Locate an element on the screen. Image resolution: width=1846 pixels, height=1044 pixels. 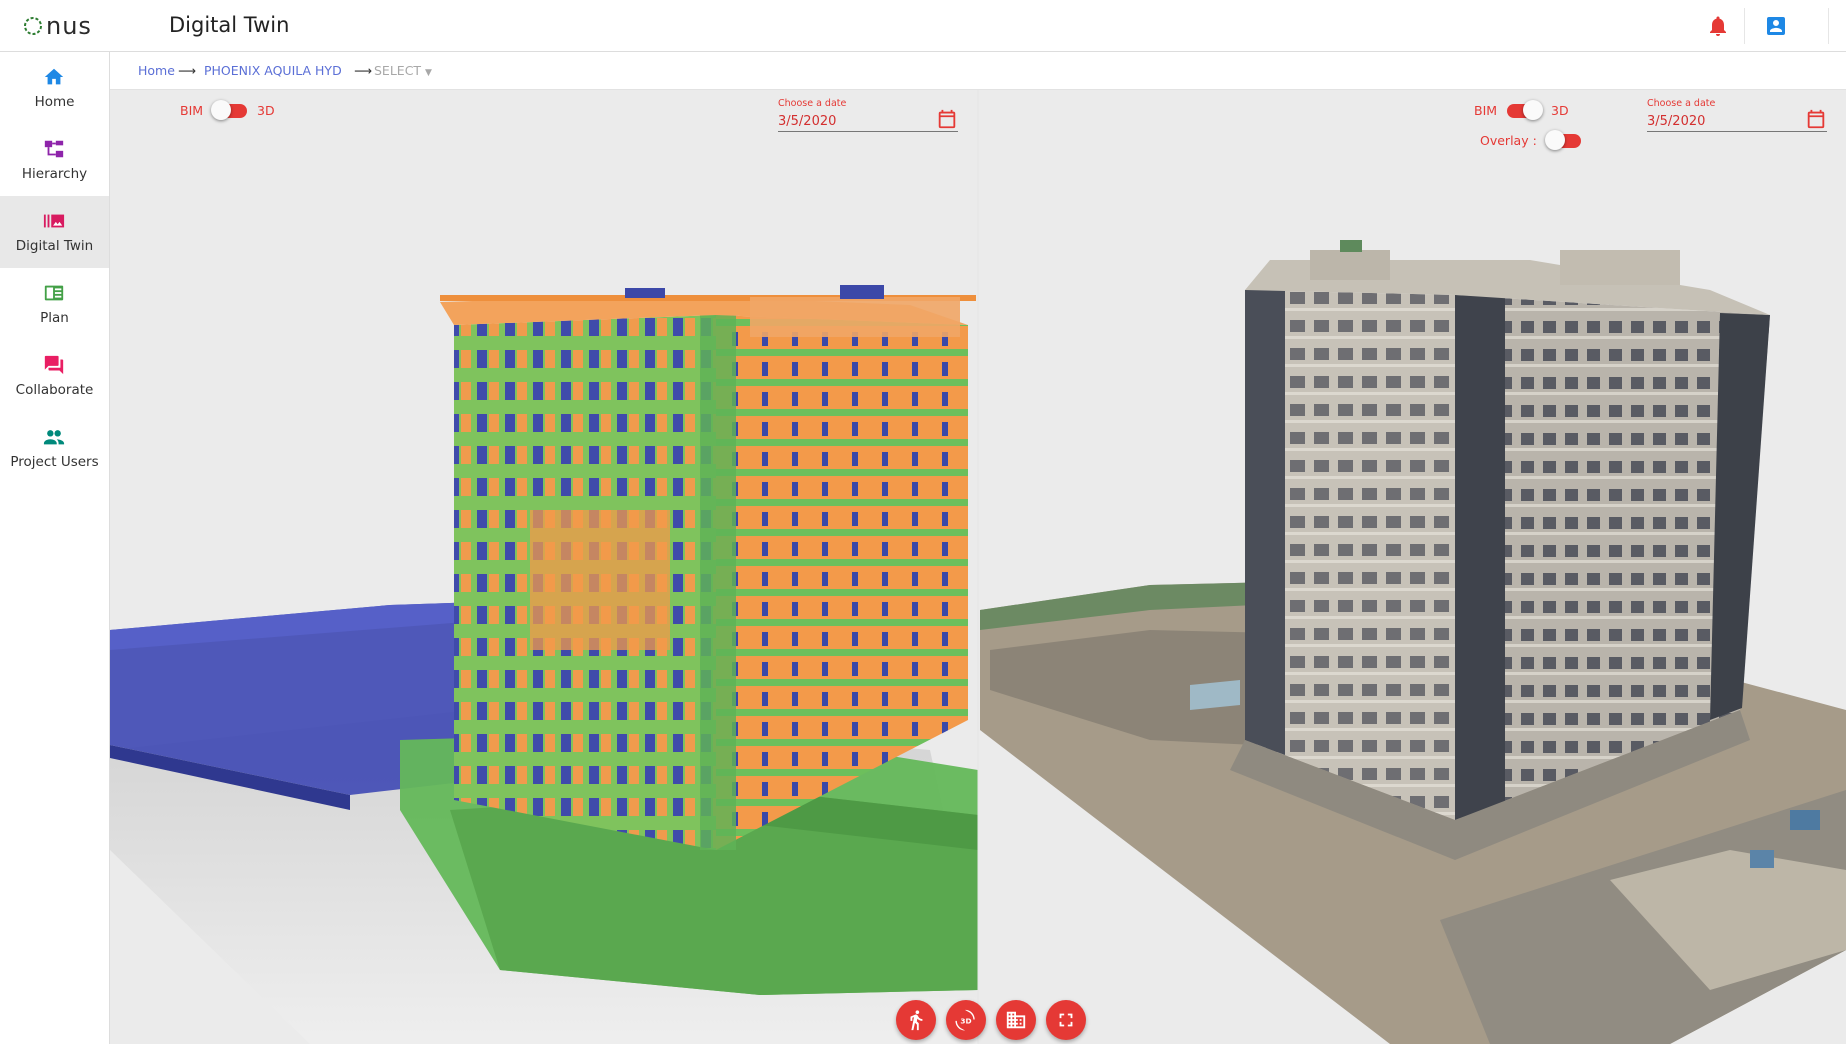
sidebar-item-project-users: Project Users is located at coordinates (54, 448).